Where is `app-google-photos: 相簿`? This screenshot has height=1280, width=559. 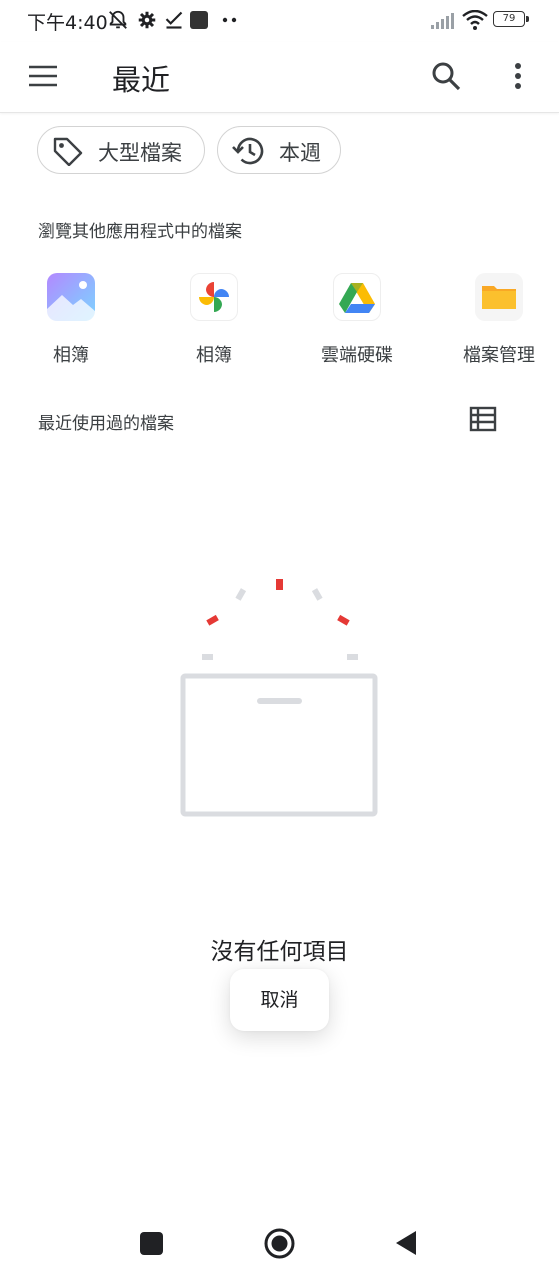
app-google-photos: 相簿 is located at coordinates (214, 318).